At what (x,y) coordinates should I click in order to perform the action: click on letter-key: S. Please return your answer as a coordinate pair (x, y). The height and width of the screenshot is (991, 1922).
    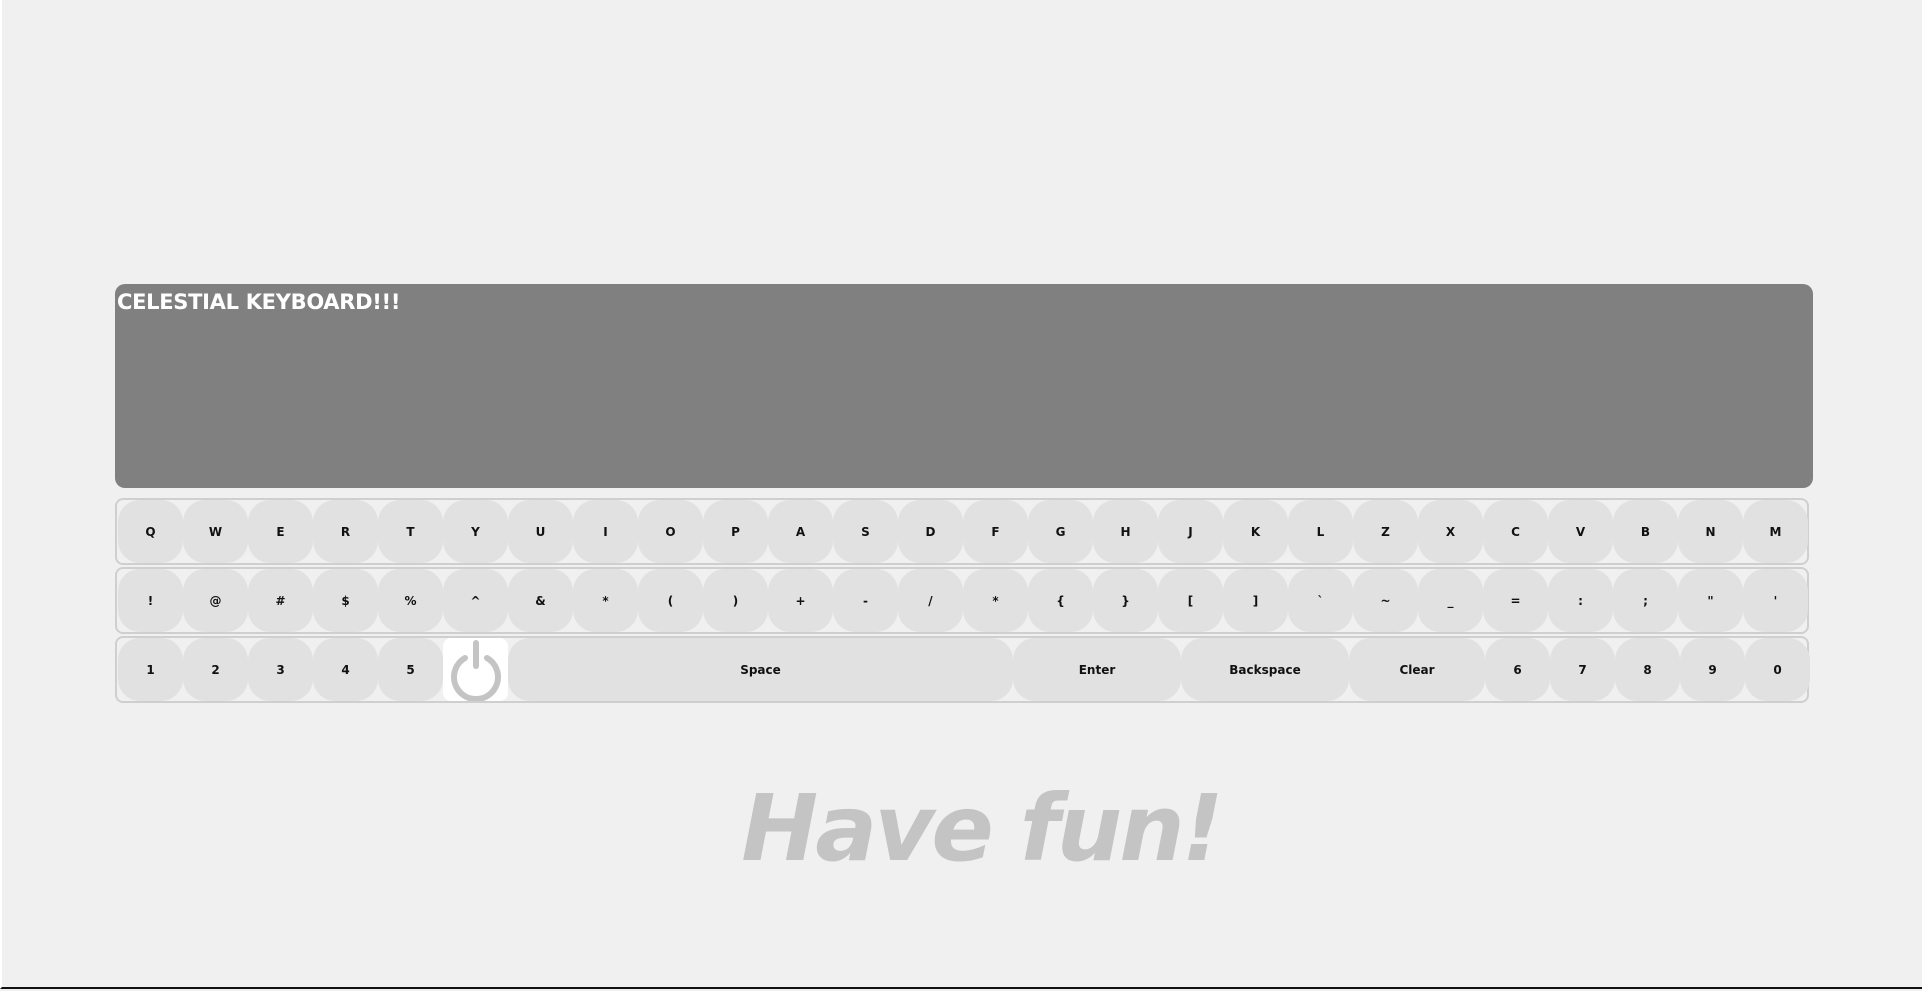
    Looking at the image, I should click on (865, 531).